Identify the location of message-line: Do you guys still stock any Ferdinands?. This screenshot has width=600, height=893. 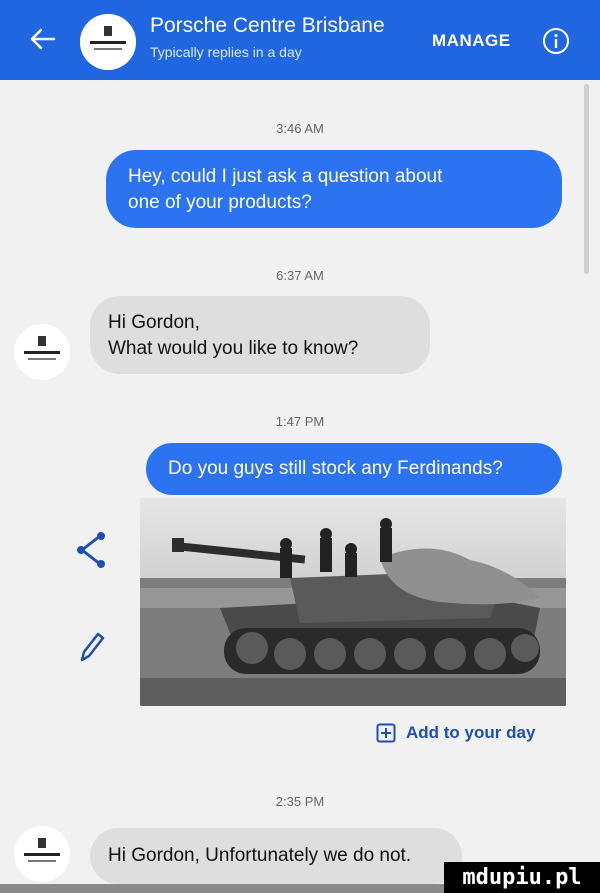
(335, 468).